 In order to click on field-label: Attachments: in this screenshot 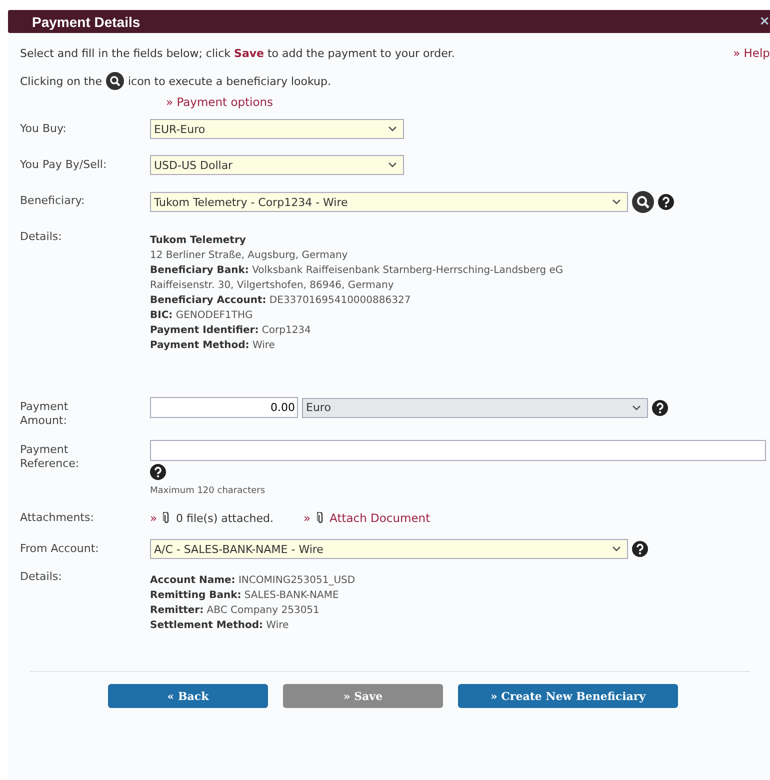, I will do `click(57, 517)`.